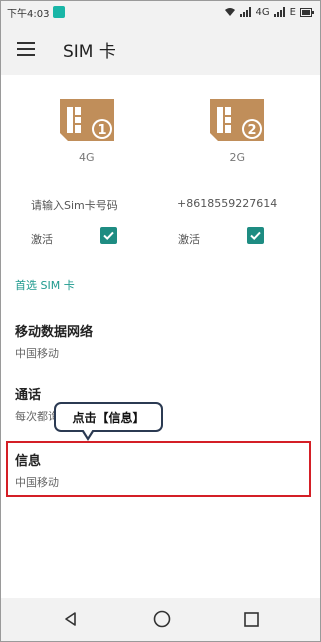 The height and width of the screenshot is (642, 321). I want to click on sim2-activate-checkbox, so click(255, 235).